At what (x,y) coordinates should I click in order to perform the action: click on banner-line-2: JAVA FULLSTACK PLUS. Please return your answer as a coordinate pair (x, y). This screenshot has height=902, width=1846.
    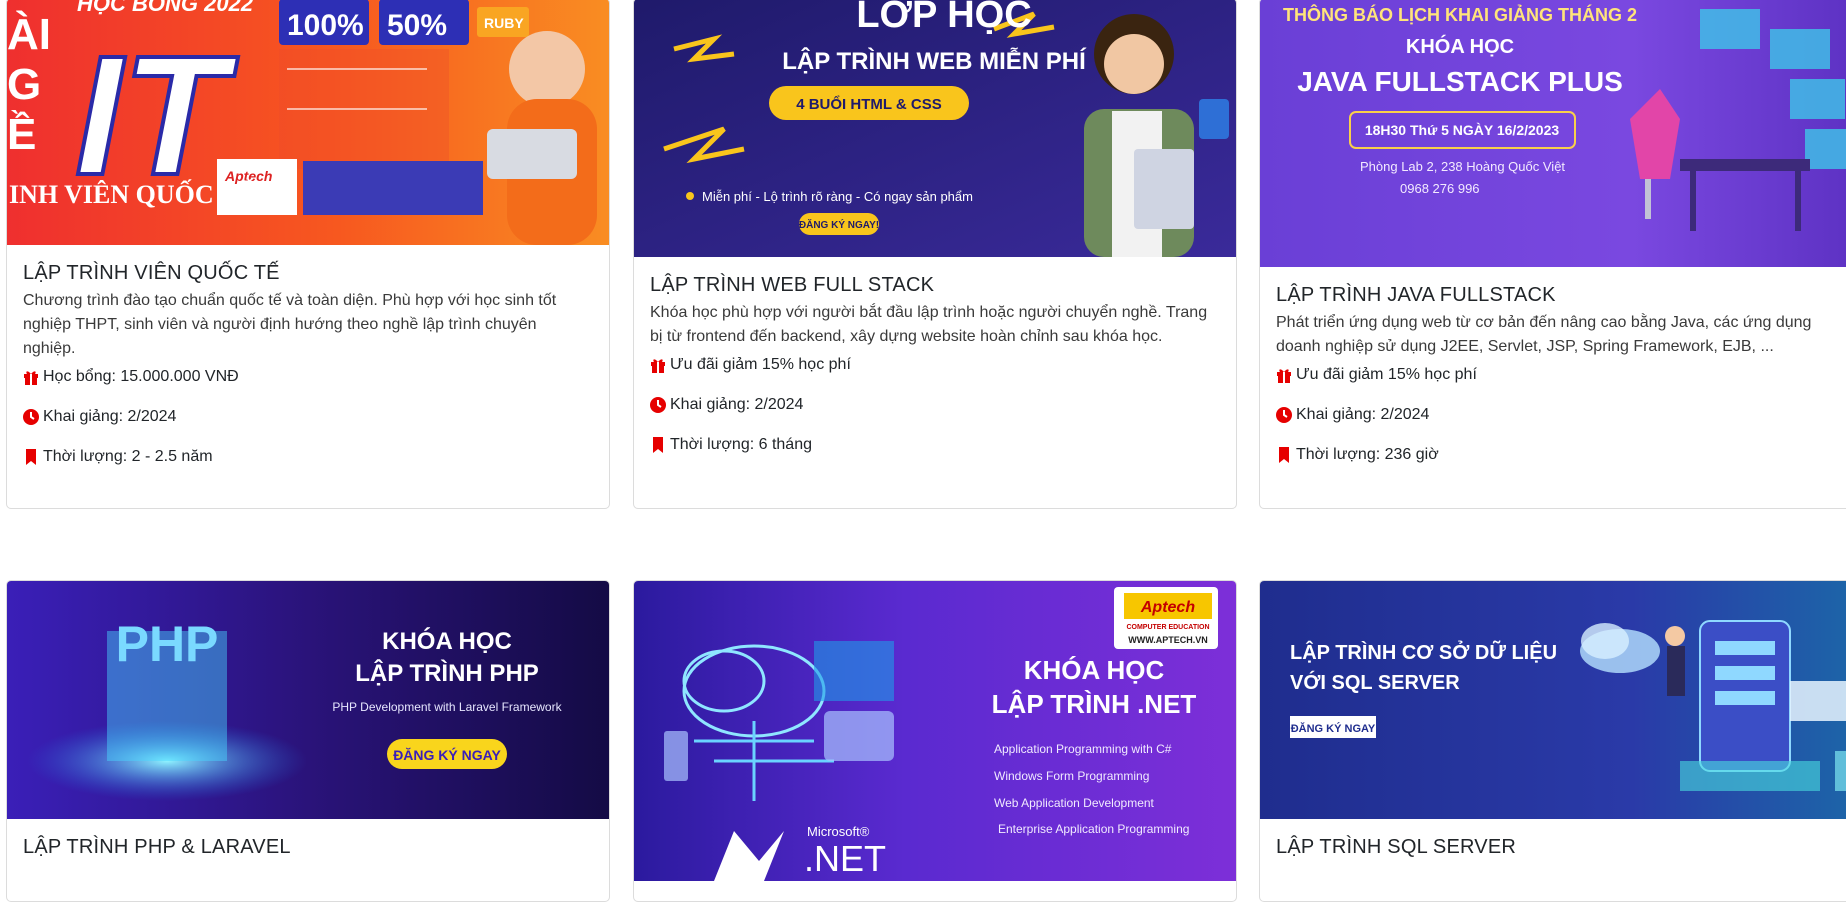
    Looking at the image, I should click on (1460, 81).